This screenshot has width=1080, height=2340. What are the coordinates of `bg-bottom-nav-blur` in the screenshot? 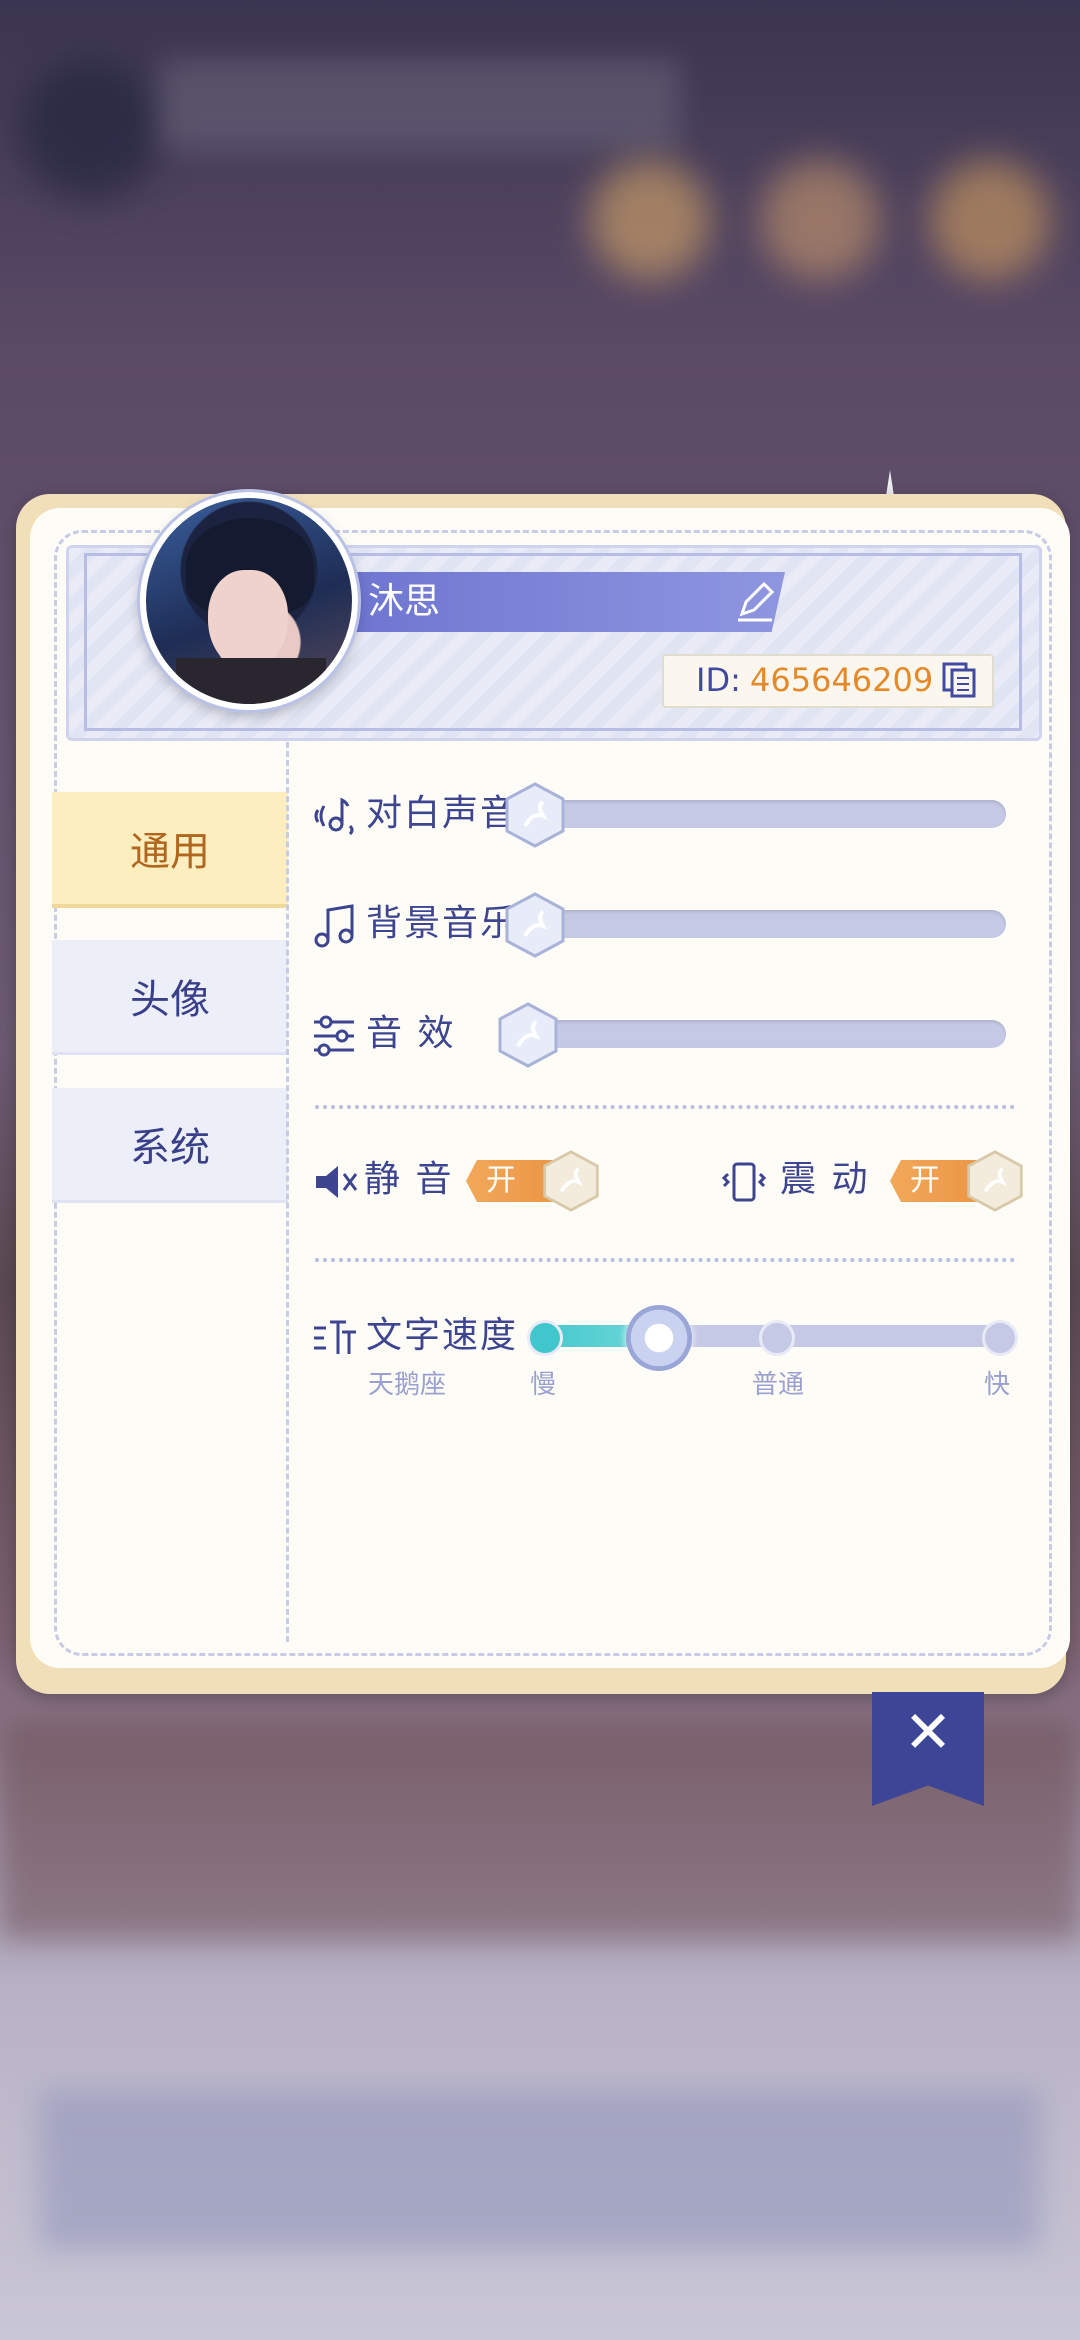 It's located at (540, 2170).